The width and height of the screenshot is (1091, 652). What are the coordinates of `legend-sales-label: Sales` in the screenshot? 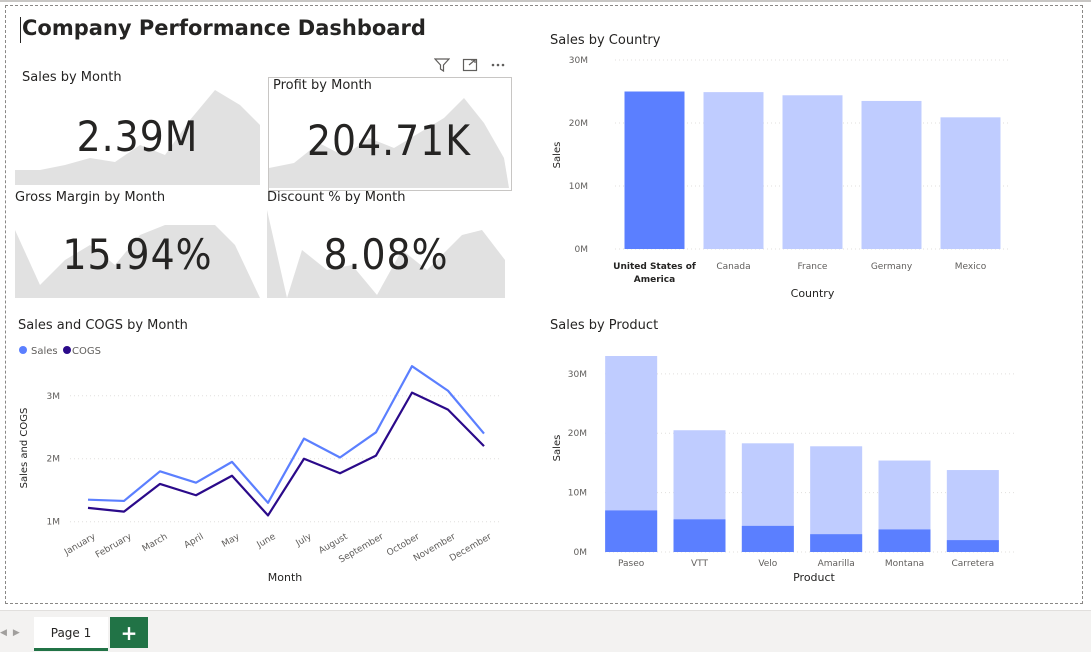 It's located at (44, 351).